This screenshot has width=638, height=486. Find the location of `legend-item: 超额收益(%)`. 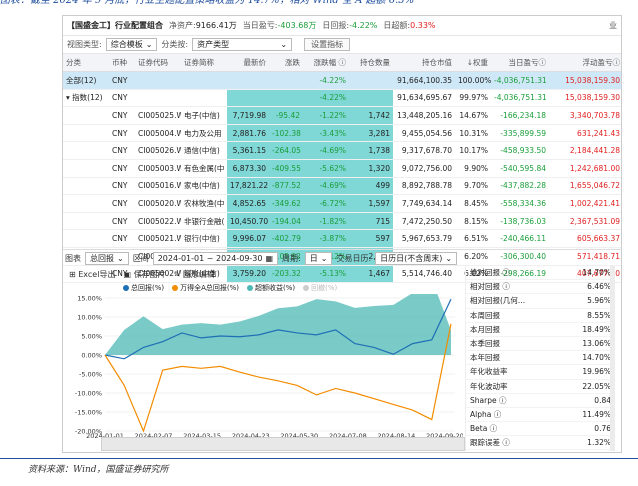

legend-item: 超额收益(%) is located at coordinates (271, 288).